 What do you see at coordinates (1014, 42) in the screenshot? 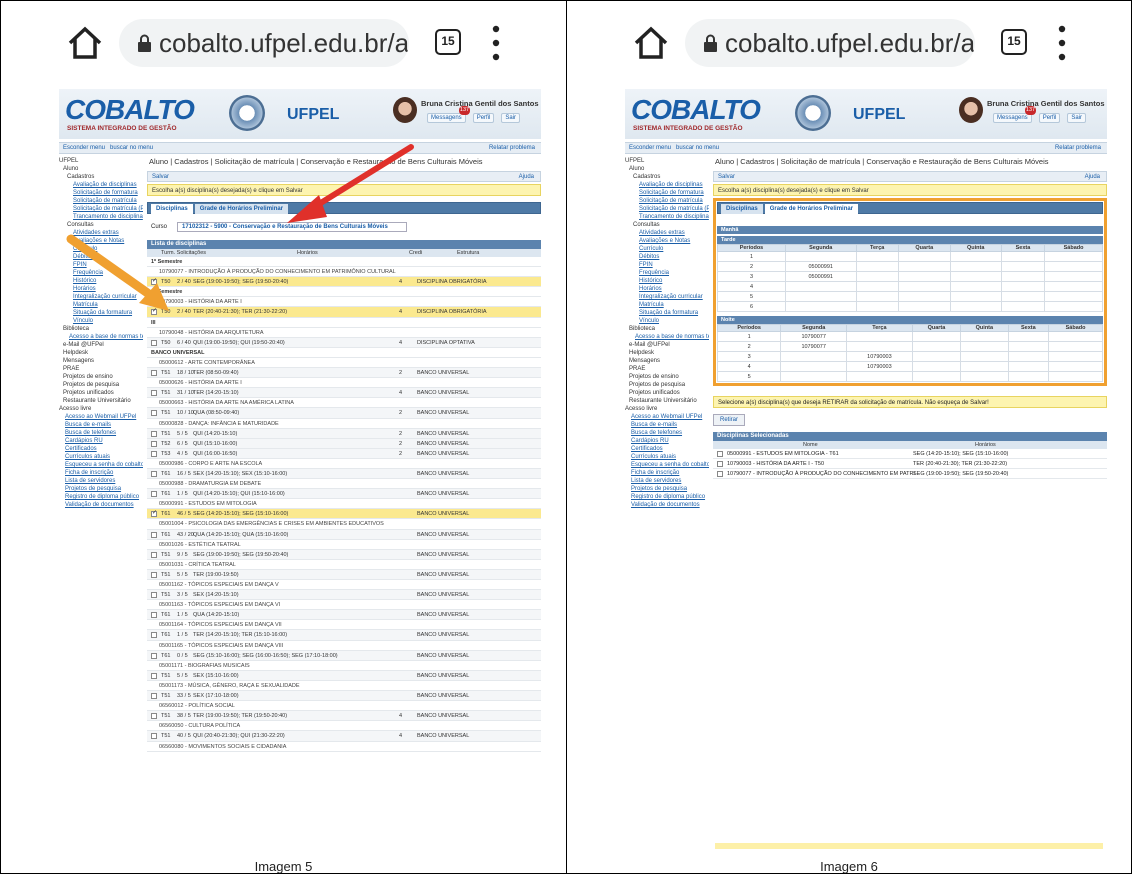
I see `tab-count-button: 15` at bounding box center [1014, 42].